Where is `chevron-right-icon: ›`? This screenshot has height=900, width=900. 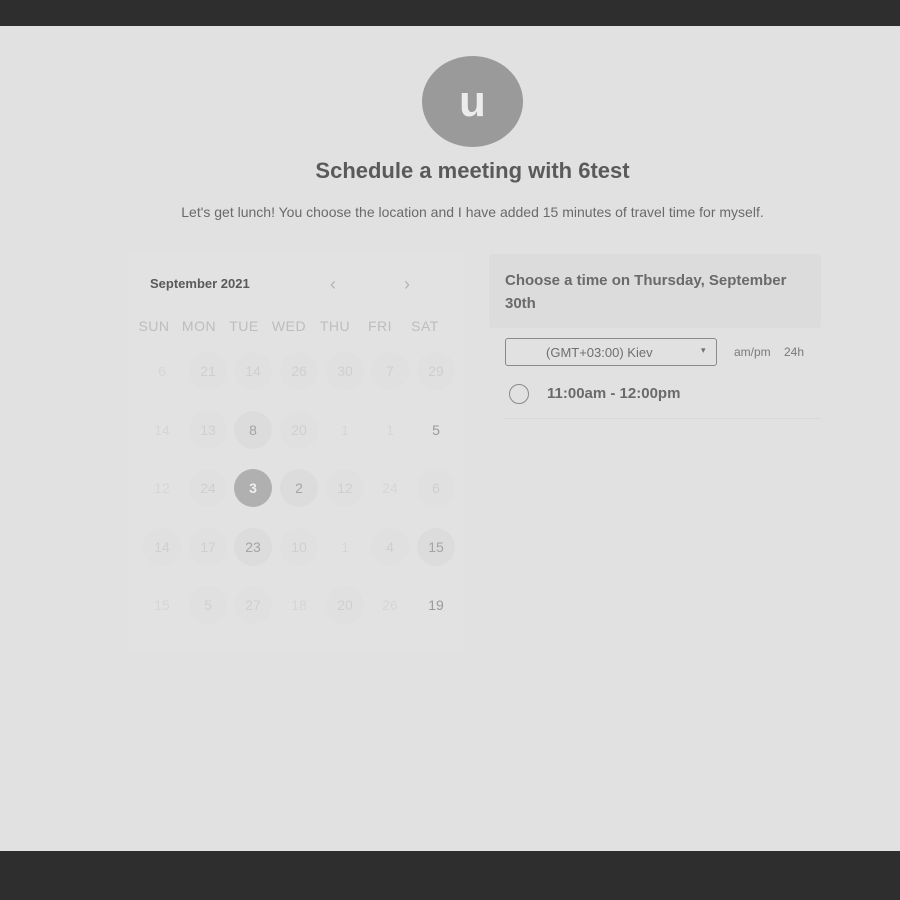
chevron-right-icon: › is located at coordinates (407, 284).